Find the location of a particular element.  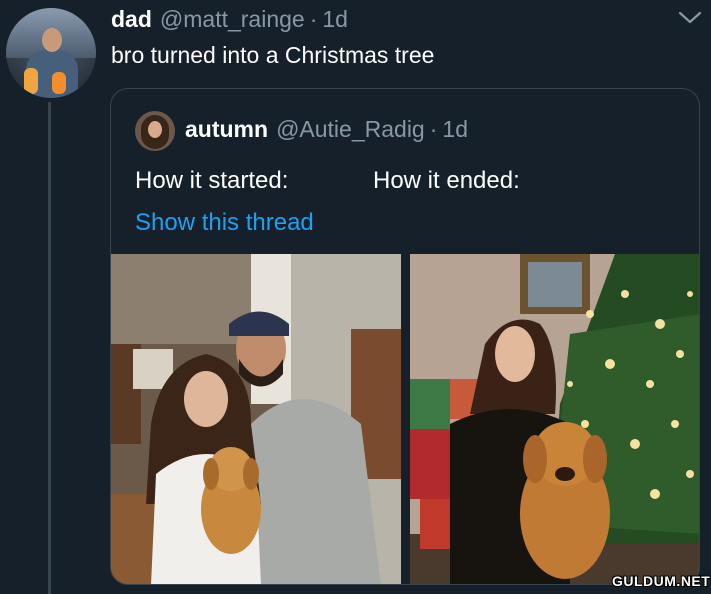

quoted-tweet-header: autumn @Autie_Radig · 1d is located at coordinates (326, 131).